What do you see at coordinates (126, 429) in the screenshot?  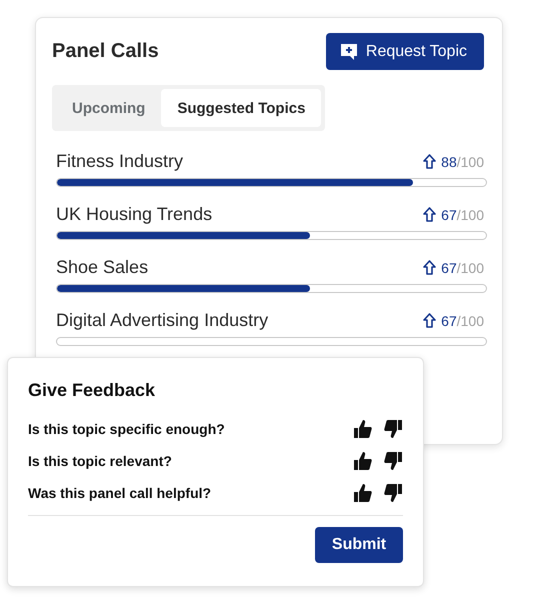 I see `feedback-question: Is this topic specific enough?` at bounding box center [126, 429].